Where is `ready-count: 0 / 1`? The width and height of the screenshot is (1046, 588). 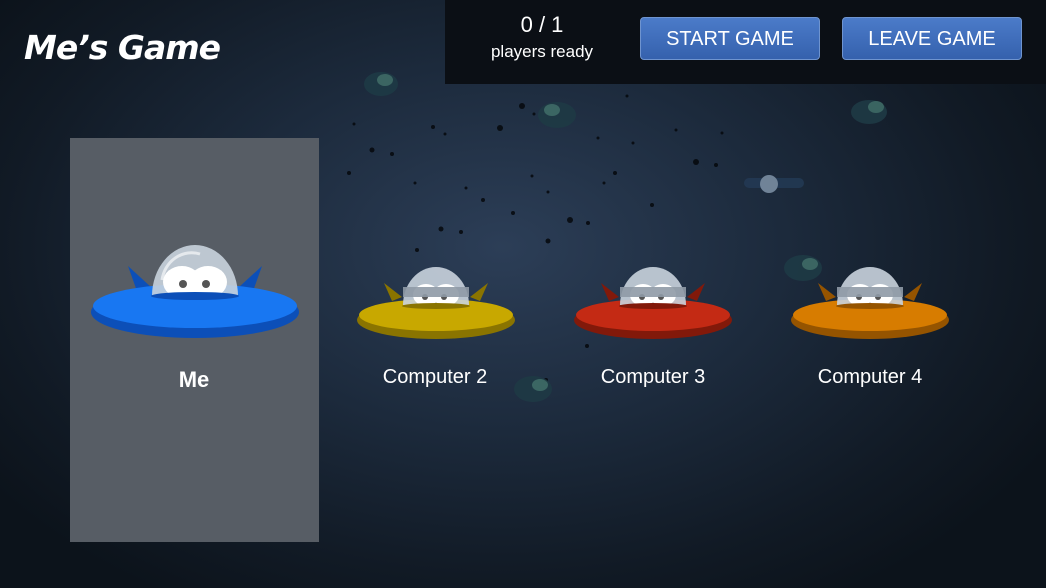
ready-count: 0 / 1 is located at coordinates (542, 24).